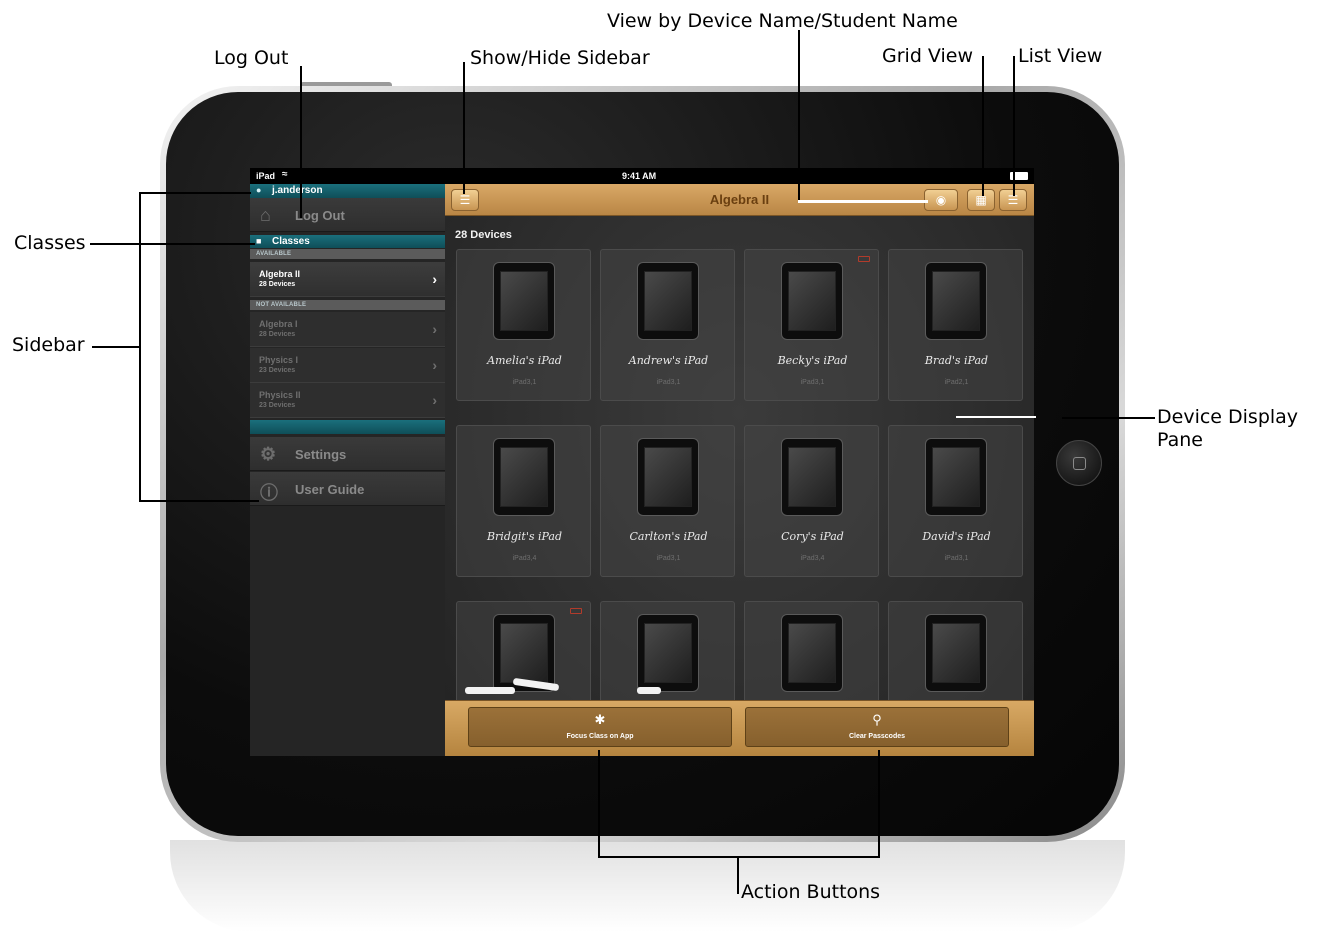 The height and width of the screenshot is (932, 1319). Describe the element at coordinates (280, 395) in the screenshot. I see `class-name: Physics II` at that location.